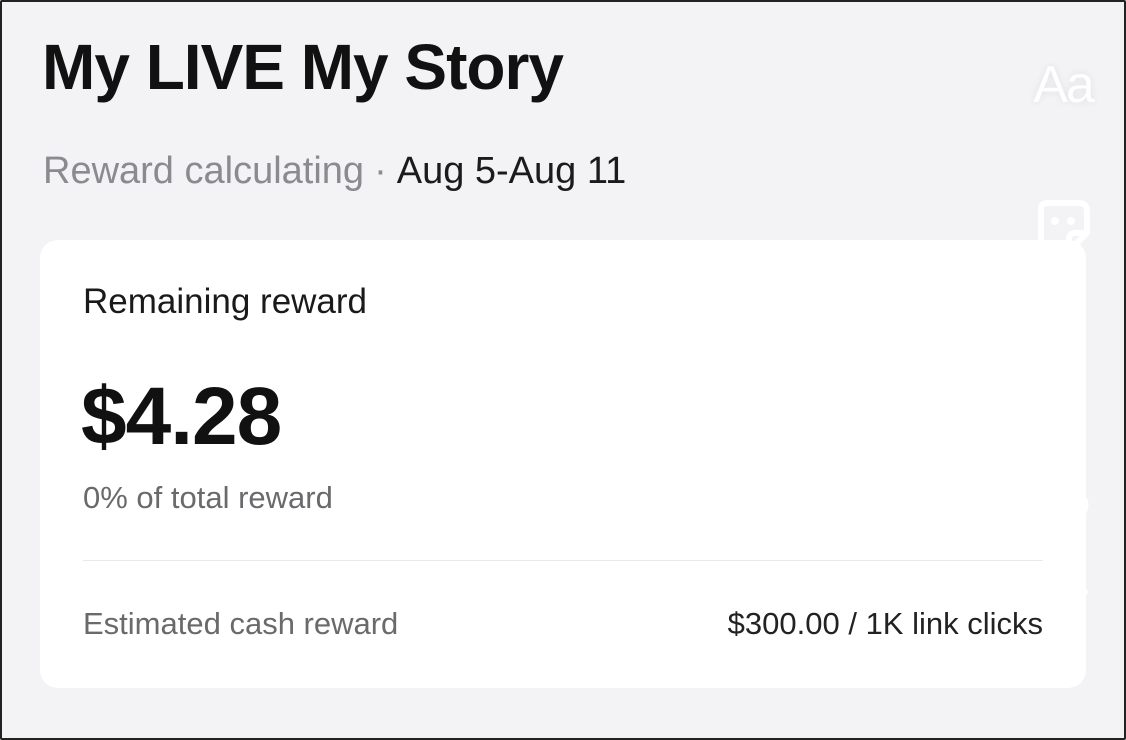  Describe the element at coordinates (1063, 602) in the screenshot. I see `chevron-down-icon` at that location.